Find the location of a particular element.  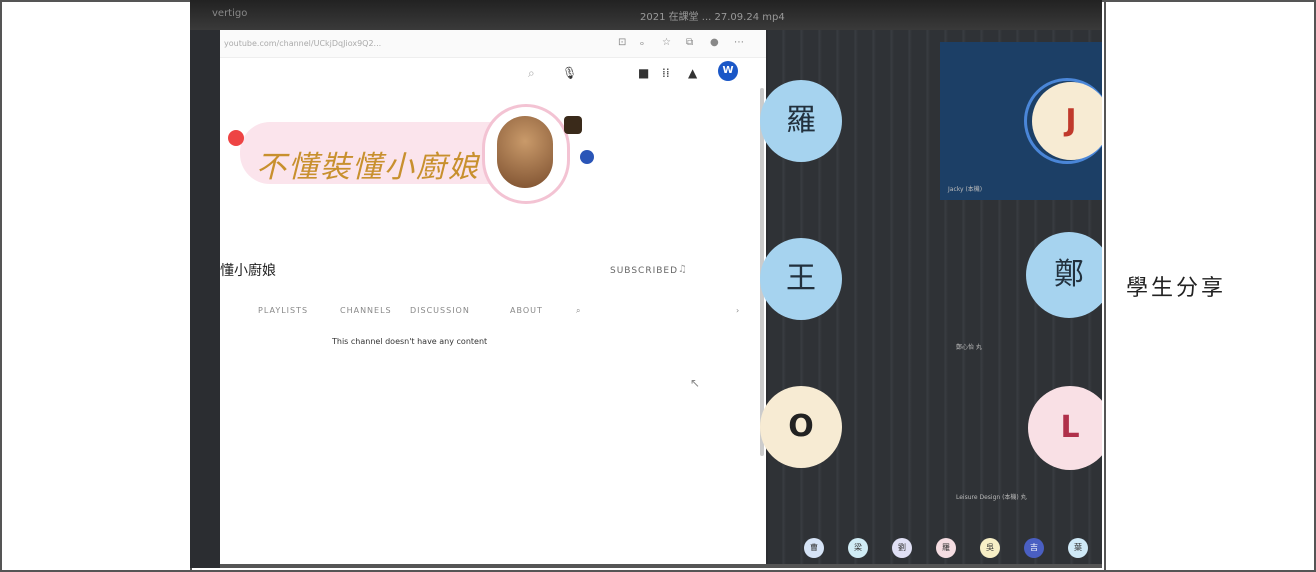

strip-avatar: 梁 is located at coordinates (858, 548).